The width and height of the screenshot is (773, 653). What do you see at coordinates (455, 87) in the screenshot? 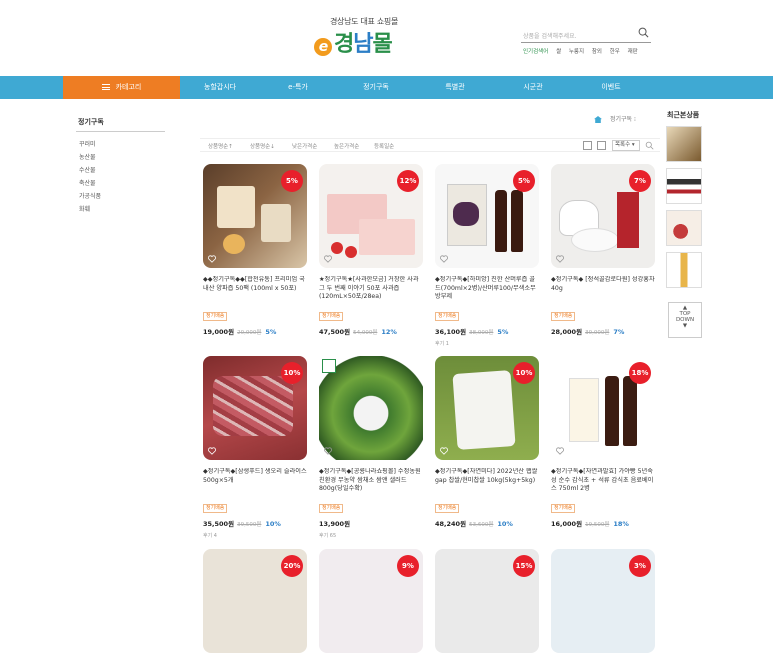
I see `nav-item-special-hall: 특별관` at bounding box center [455, 87].